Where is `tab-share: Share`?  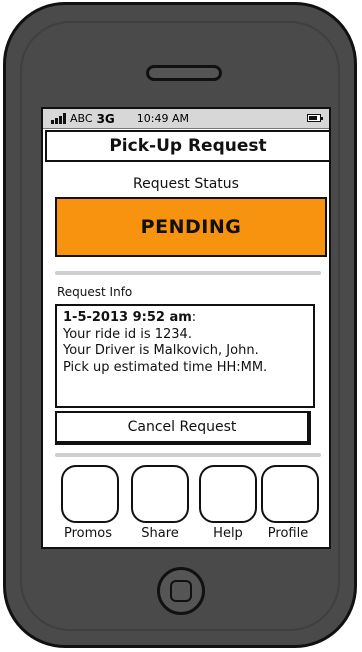
tab-share: Share is located at coordinates (160, 533).